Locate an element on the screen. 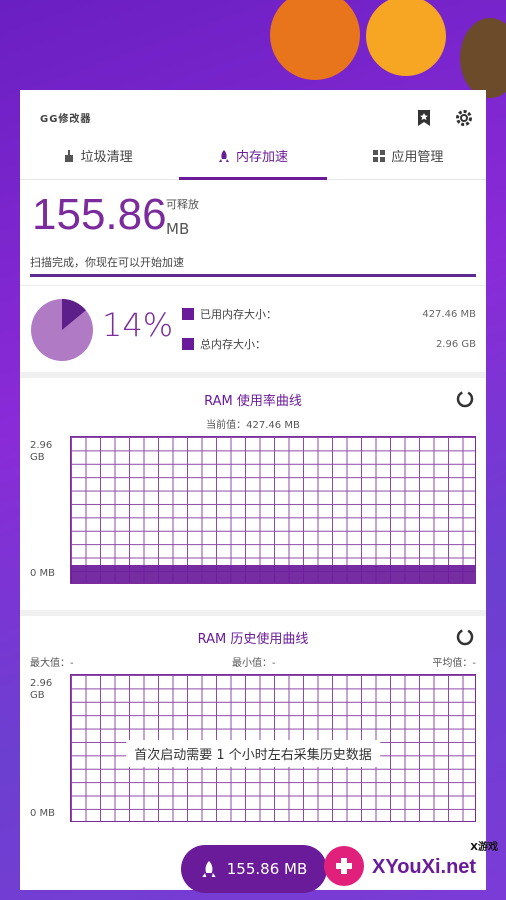 The image size is (506, 900). tab-bar: 垃圾清理 内存加速 应用管理 is located at coordinates (253, 156).